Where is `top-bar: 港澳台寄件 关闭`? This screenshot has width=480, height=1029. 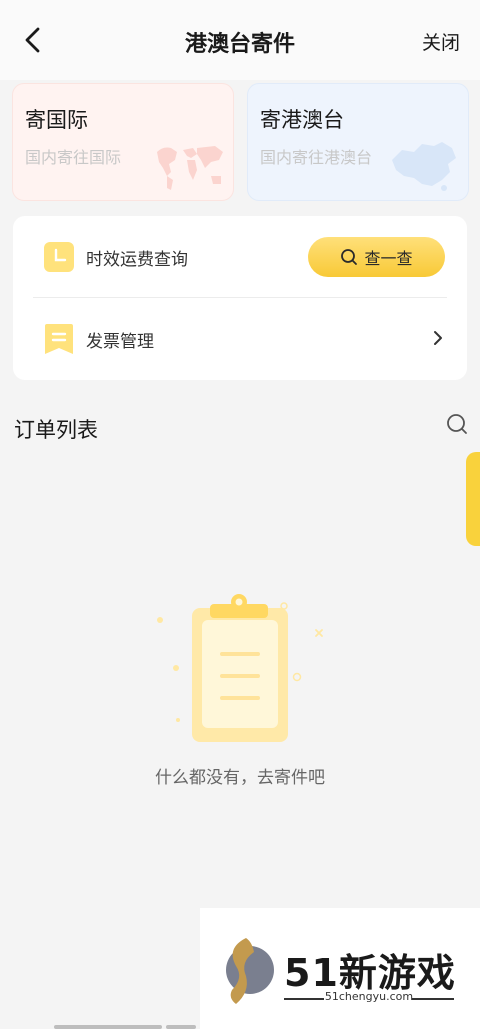
top-bar: 港澳台寄件 关闭 is located at coordinates (240, 40).